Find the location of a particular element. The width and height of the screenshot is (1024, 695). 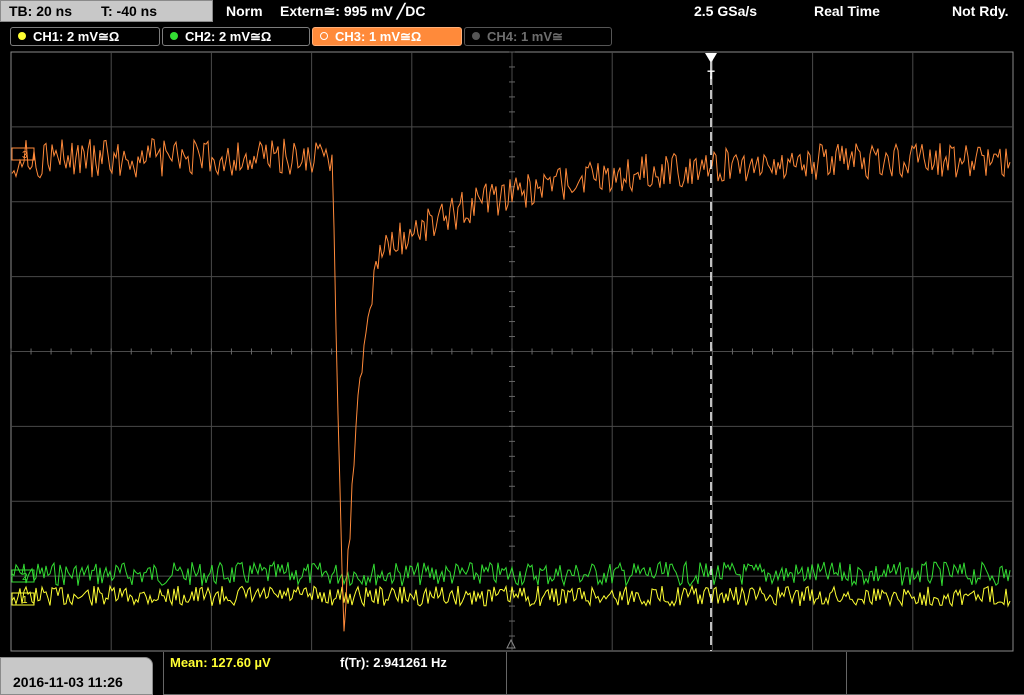

datetime-label: 2016-11-03 11:26 is located at coordinates (68, 682).